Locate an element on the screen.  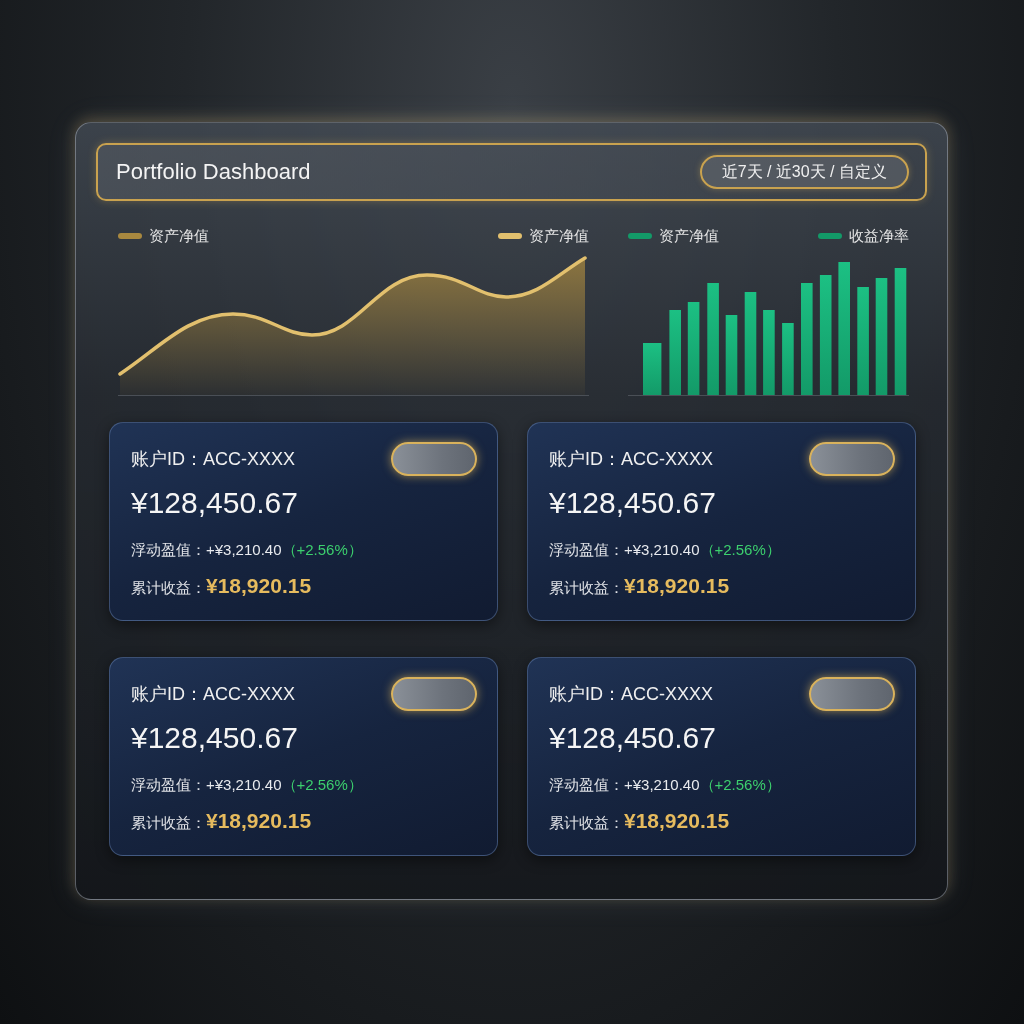
date-range-selector: 近7天 / 近30天 / 自定义 is located at coordinates (804, 172).